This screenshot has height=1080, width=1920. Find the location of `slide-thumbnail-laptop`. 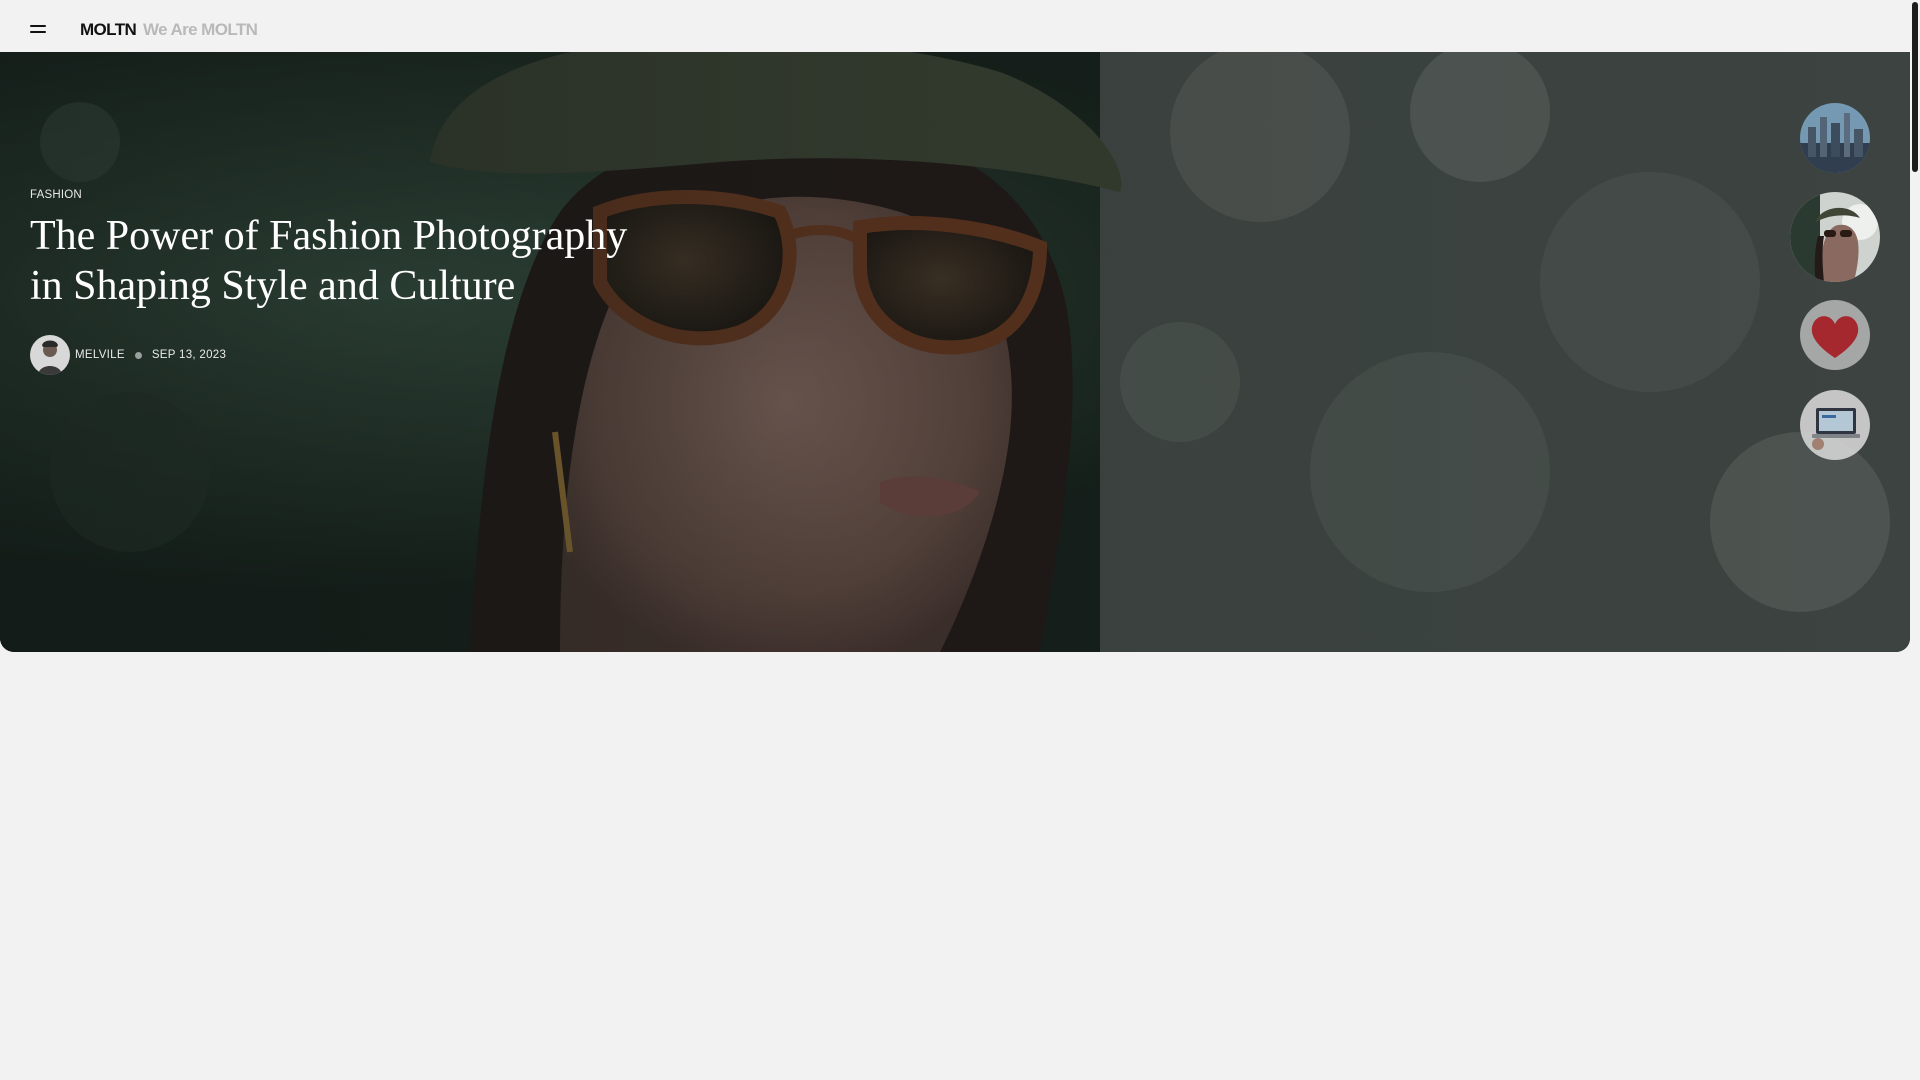

slide-thumbnail-laptop is located at coordinates (1835, 425).